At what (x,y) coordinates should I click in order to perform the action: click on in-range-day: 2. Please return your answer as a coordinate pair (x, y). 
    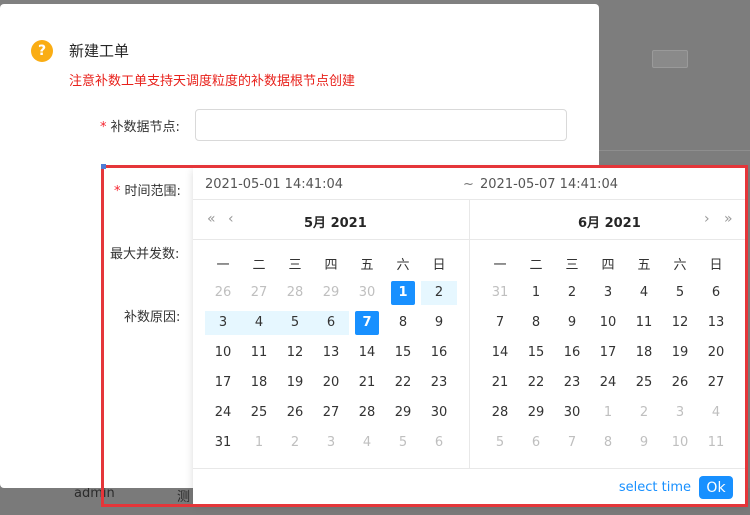
    Looking at the image, I should click on (439, 293).